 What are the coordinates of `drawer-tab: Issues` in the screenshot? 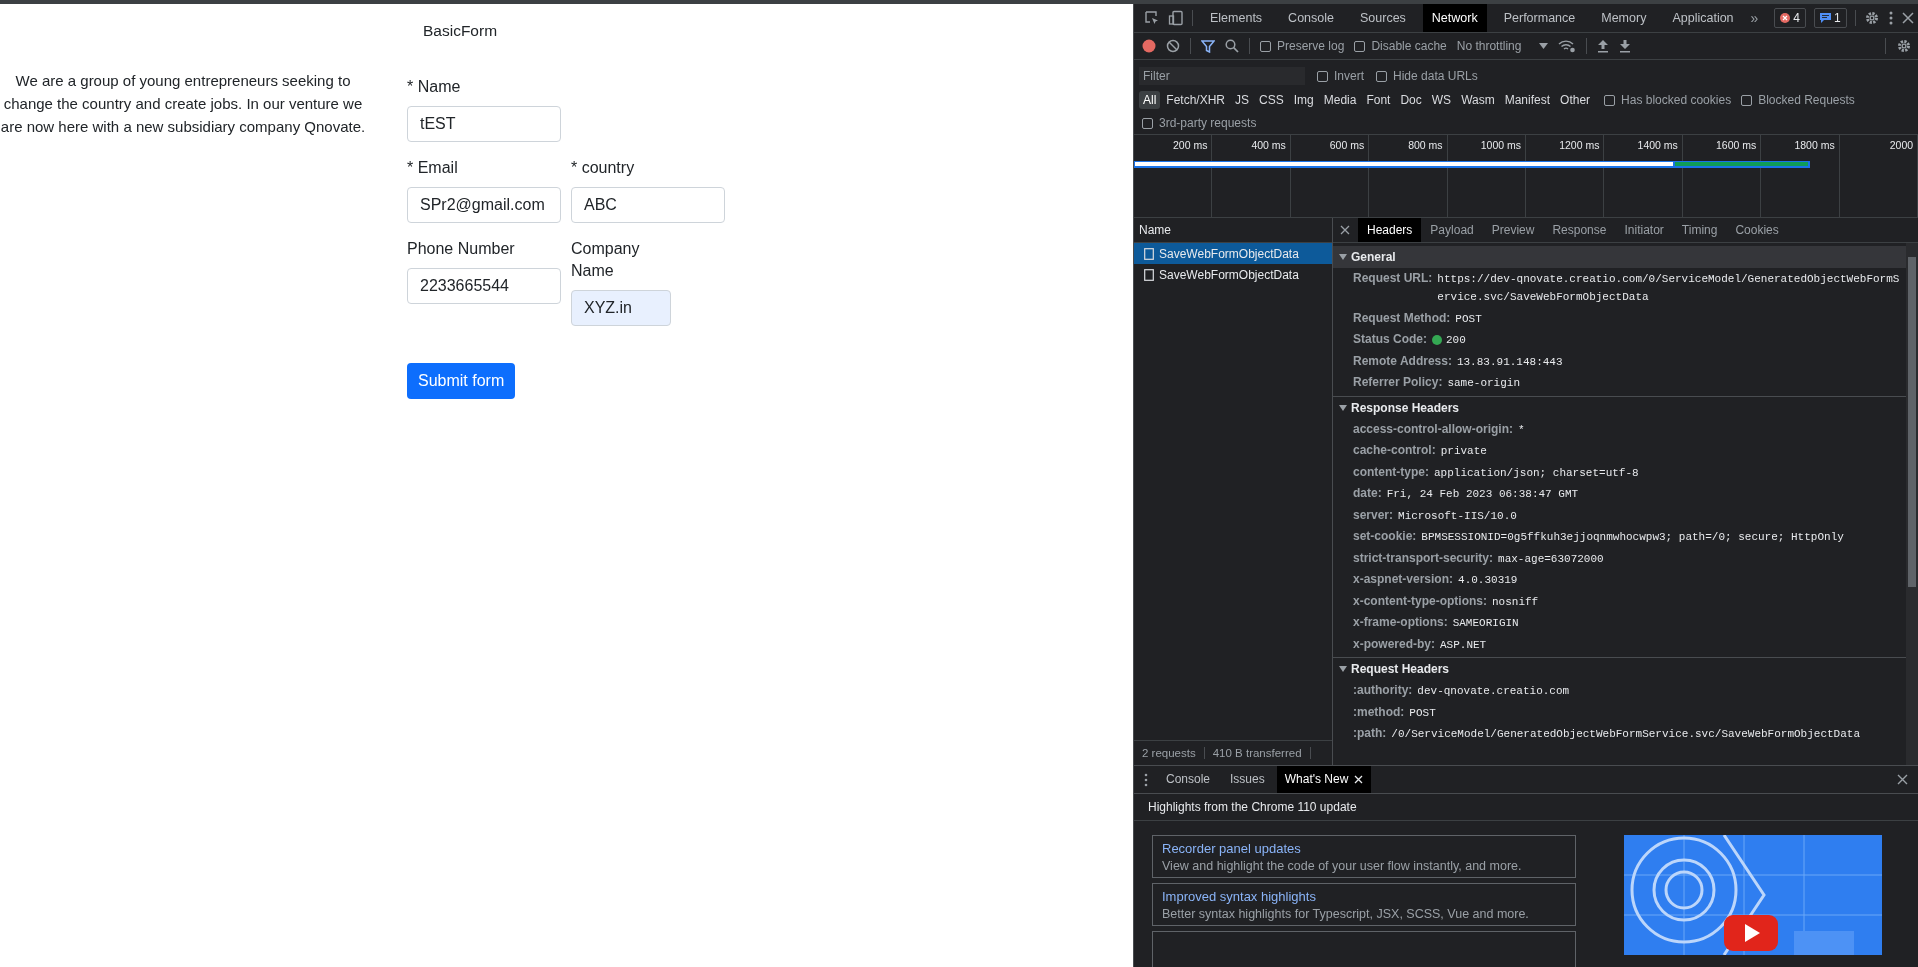 It's located at (1247, 779).